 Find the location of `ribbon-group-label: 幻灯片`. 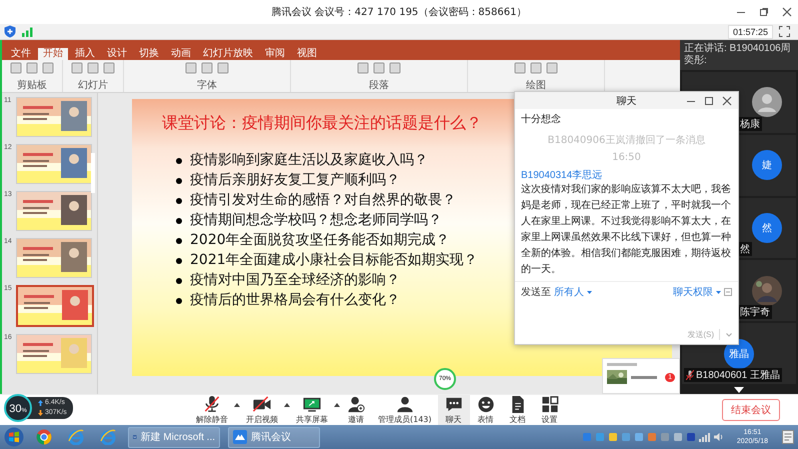

ribbon-group-label: 幻灯片 is located at coordinates (93, 85).